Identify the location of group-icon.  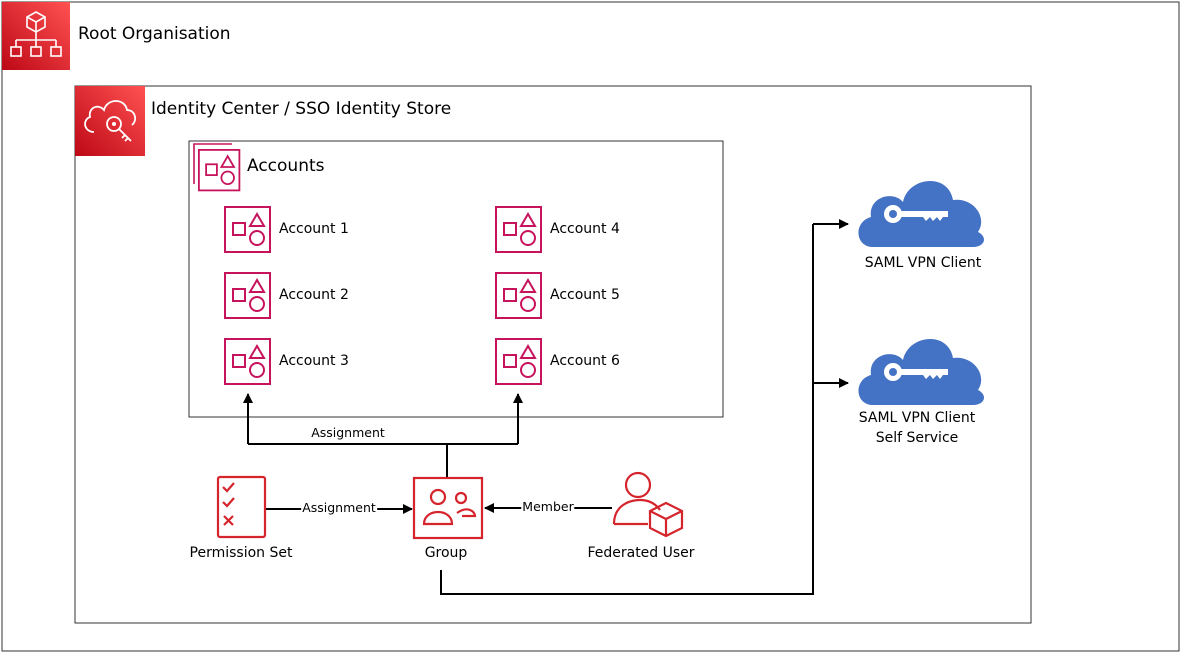
(448, 508).